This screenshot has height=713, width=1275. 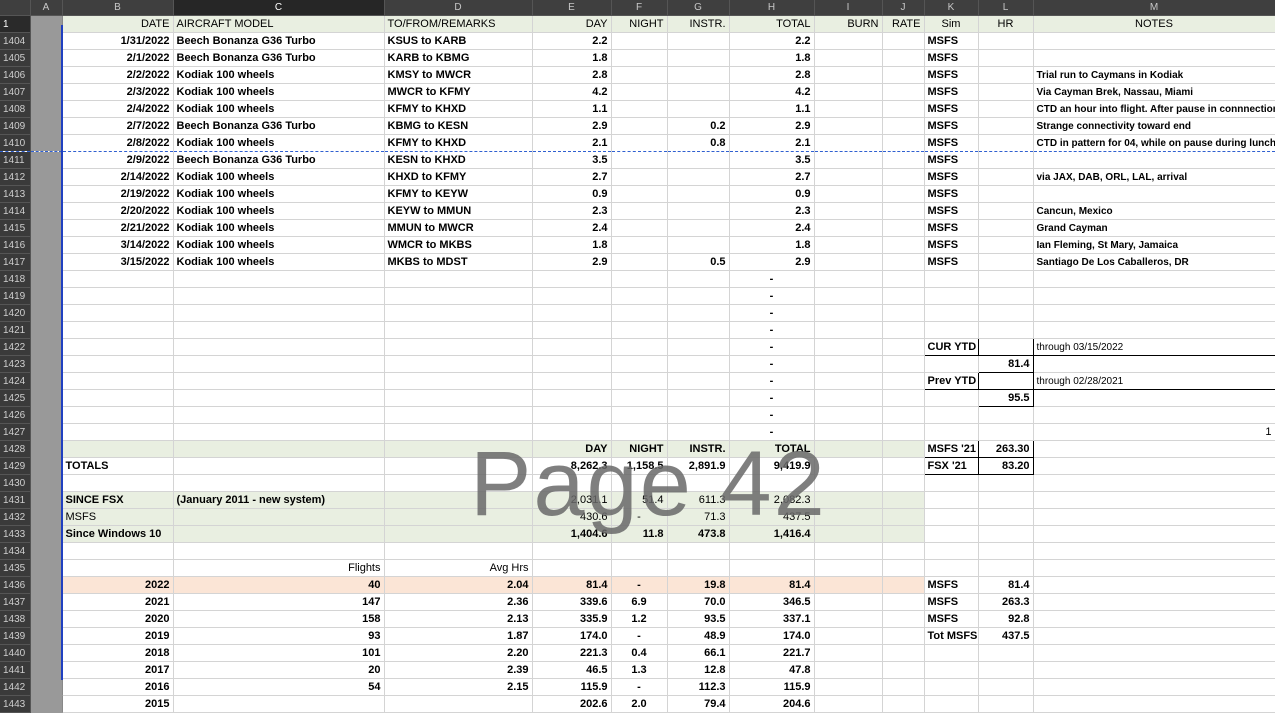 I want to click on row-number: 1432, so click(x=15, y=517).